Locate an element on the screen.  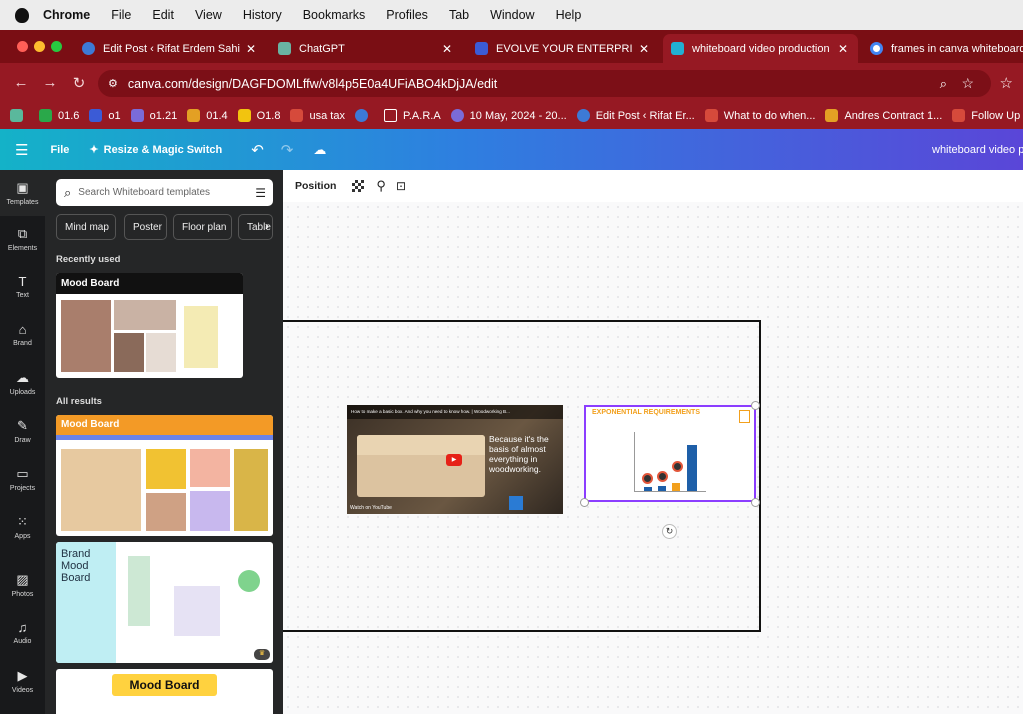
menu-hamburger-icon: ☰ is located at coordinates (21, 150).